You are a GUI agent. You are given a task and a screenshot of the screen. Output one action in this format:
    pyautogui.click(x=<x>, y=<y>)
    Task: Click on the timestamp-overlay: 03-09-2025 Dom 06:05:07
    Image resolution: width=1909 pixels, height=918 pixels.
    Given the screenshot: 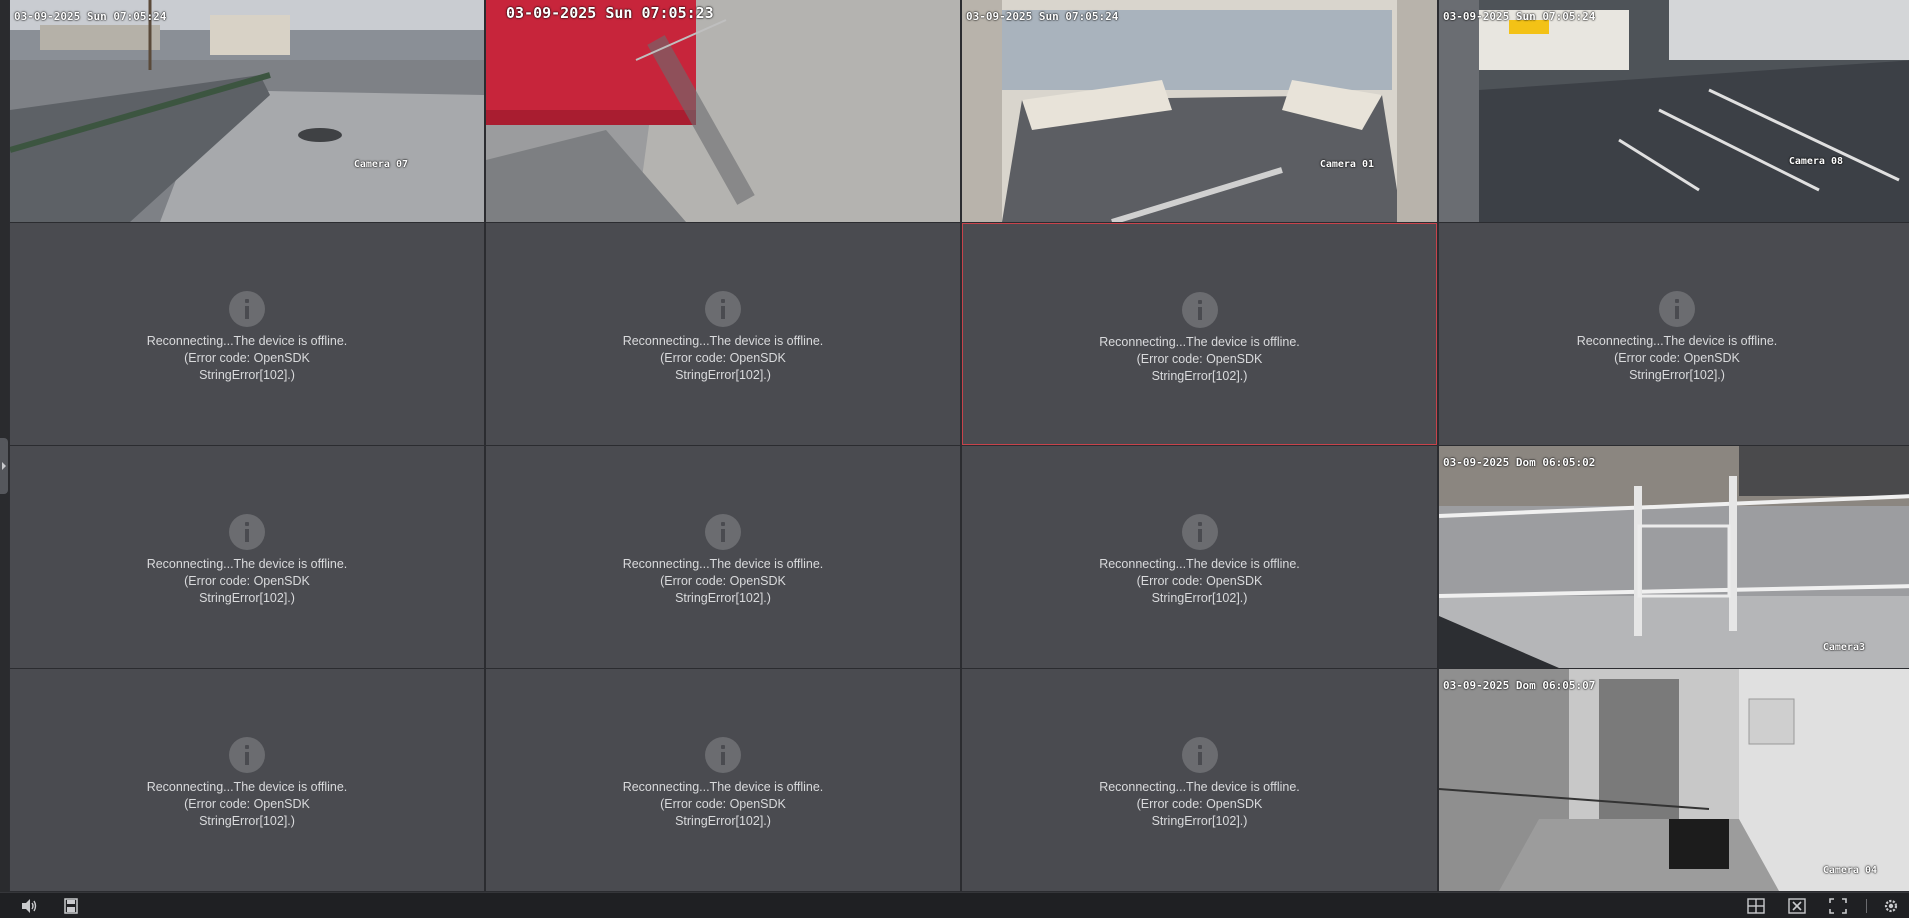 What is the action you would take?
    pyautogui.click(x=1519, y=685)
    